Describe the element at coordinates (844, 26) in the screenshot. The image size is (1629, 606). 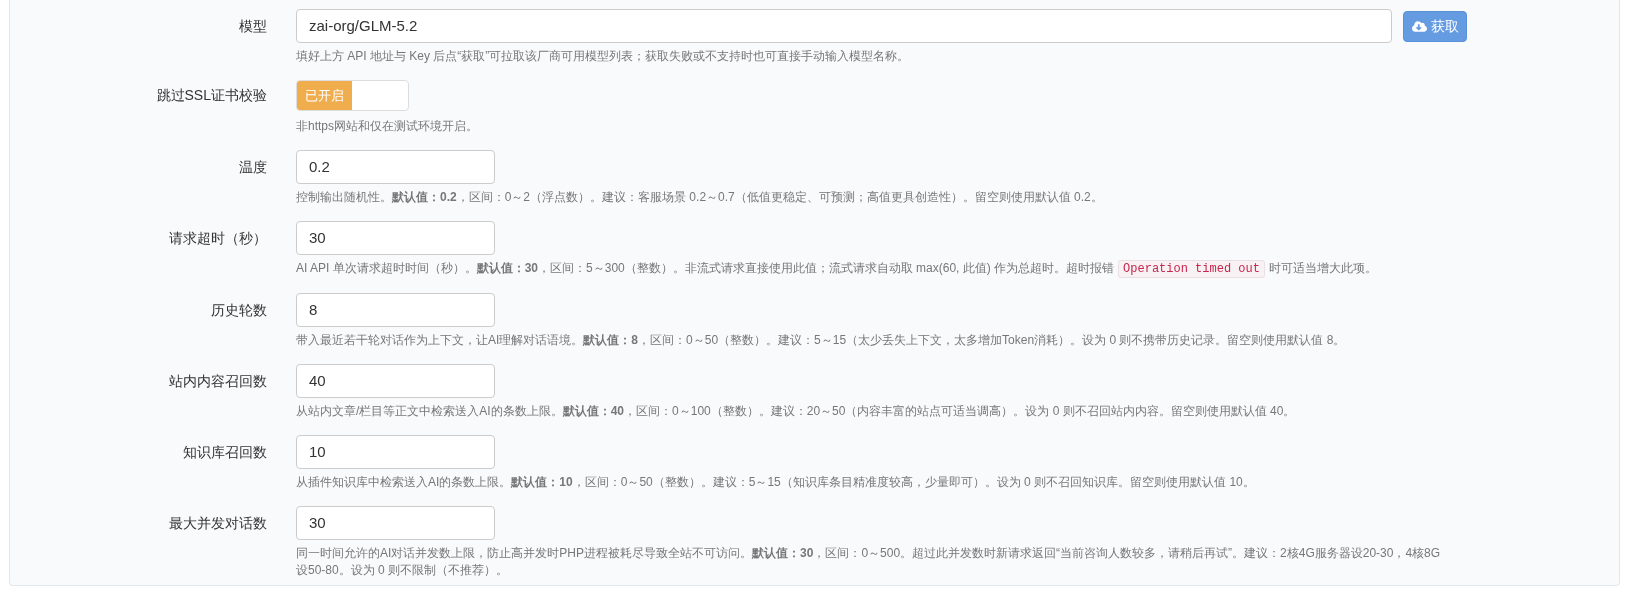
I see `text-field: zai-org/GLM-5.2` at that location.